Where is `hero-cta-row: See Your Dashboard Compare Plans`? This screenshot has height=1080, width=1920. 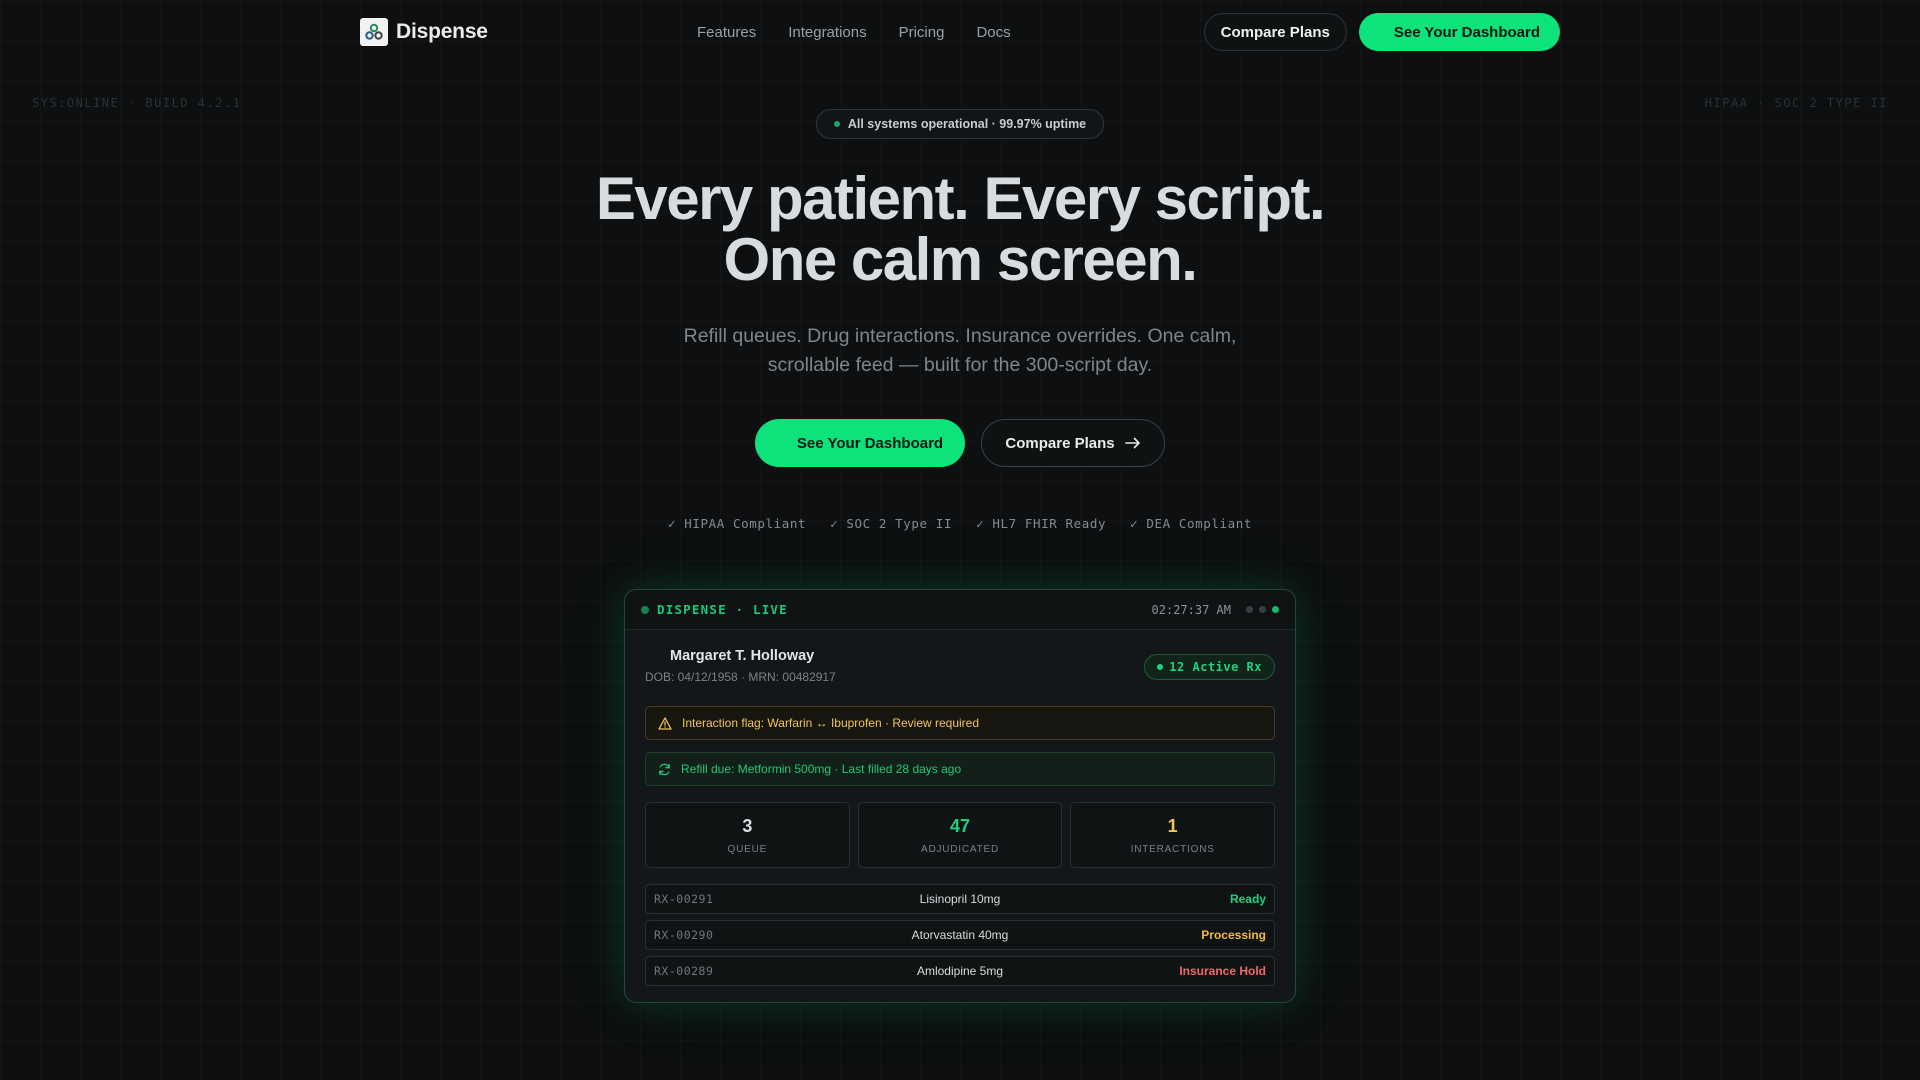
hero-cta-row: See Your Dashboard Compare Plans is located at coordinates (960, 443).